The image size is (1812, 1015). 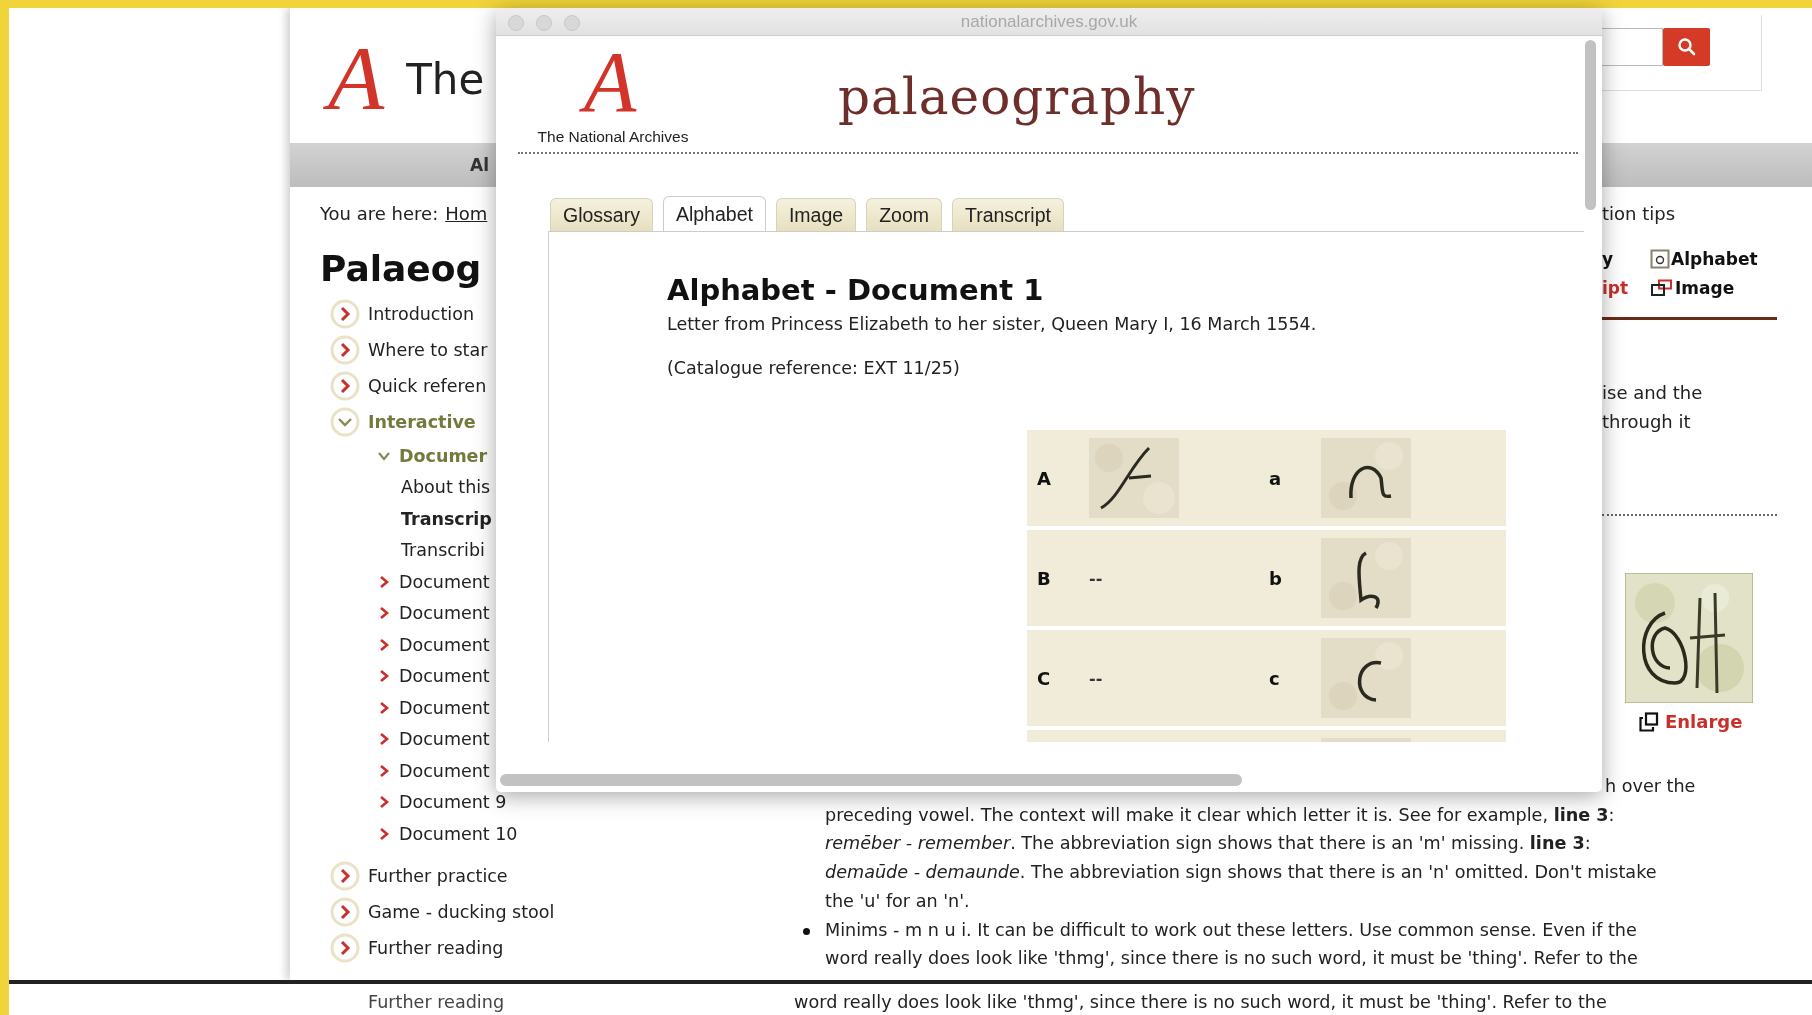 What do you see at coordinates (1008, 214) in the screenshot?
I see `tab: Transcript` at bounding box center [1008, 214].